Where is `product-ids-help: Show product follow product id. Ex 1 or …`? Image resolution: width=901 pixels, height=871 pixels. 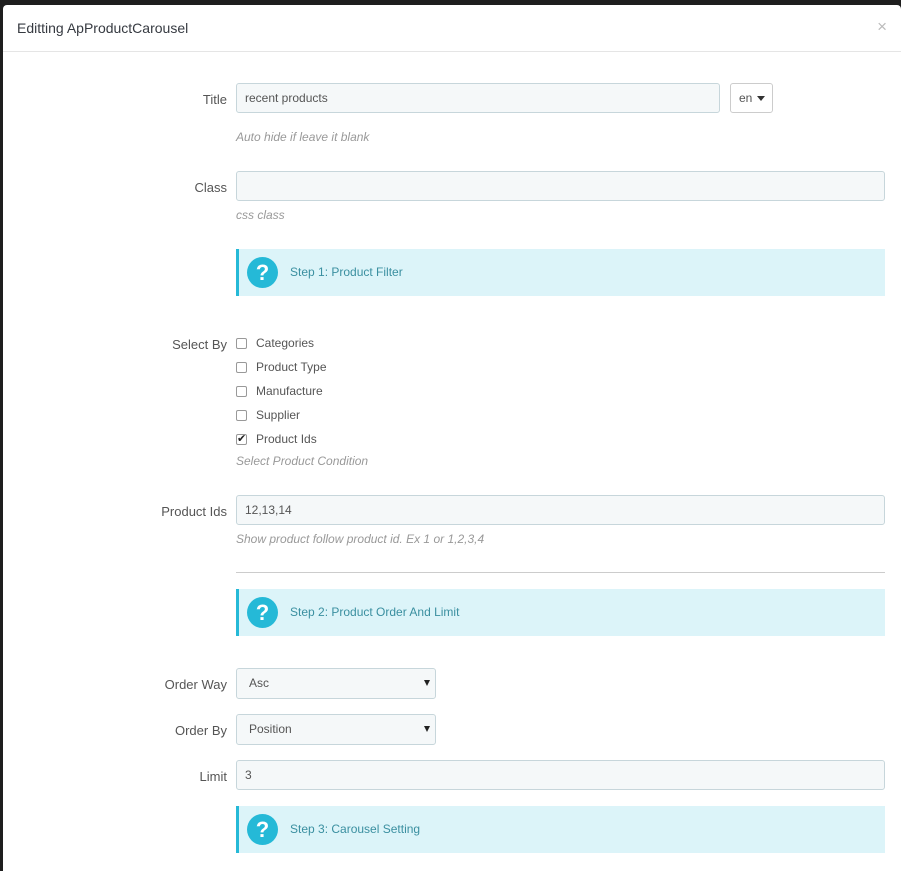 product-ids-help: Show product follow product id. Ex 1 or … is located at coordinates (360, 539).